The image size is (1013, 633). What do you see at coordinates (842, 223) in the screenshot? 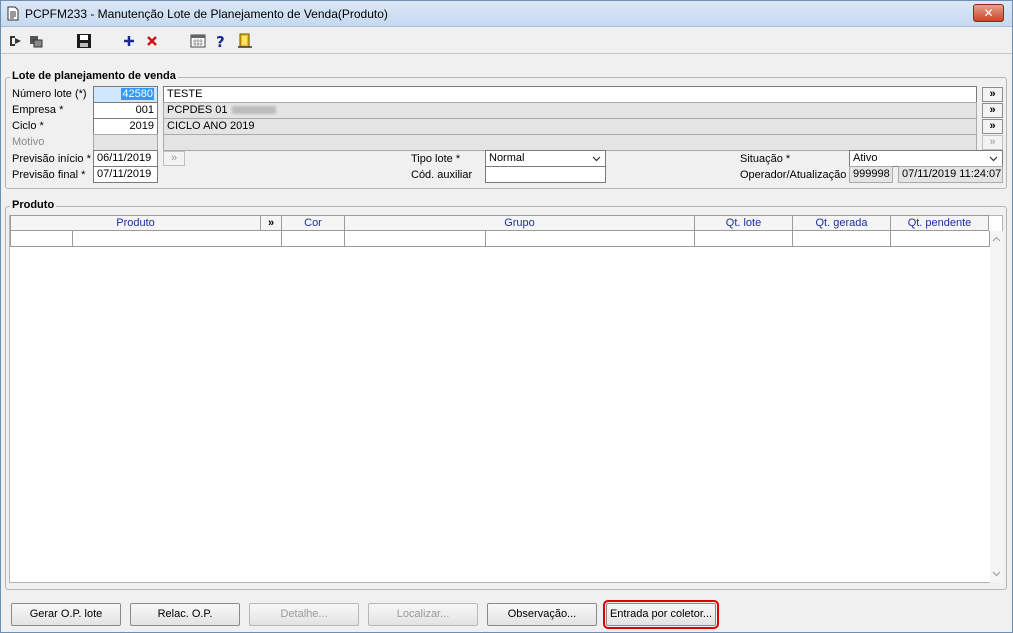
I see `column-header-qt-gerada: Qt. gerada` at bounding box center [842, 223].